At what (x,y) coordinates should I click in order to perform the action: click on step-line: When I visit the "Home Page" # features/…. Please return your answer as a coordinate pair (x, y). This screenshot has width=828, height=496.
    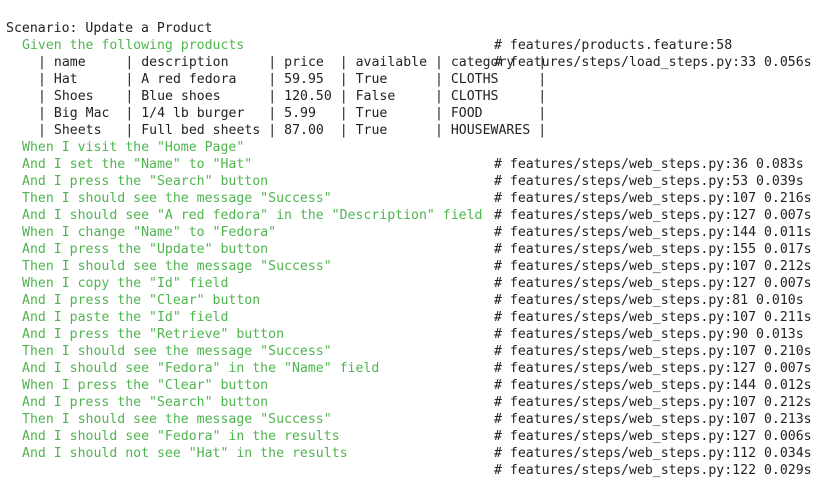
    Looking at the image, I should click on (414, 147).